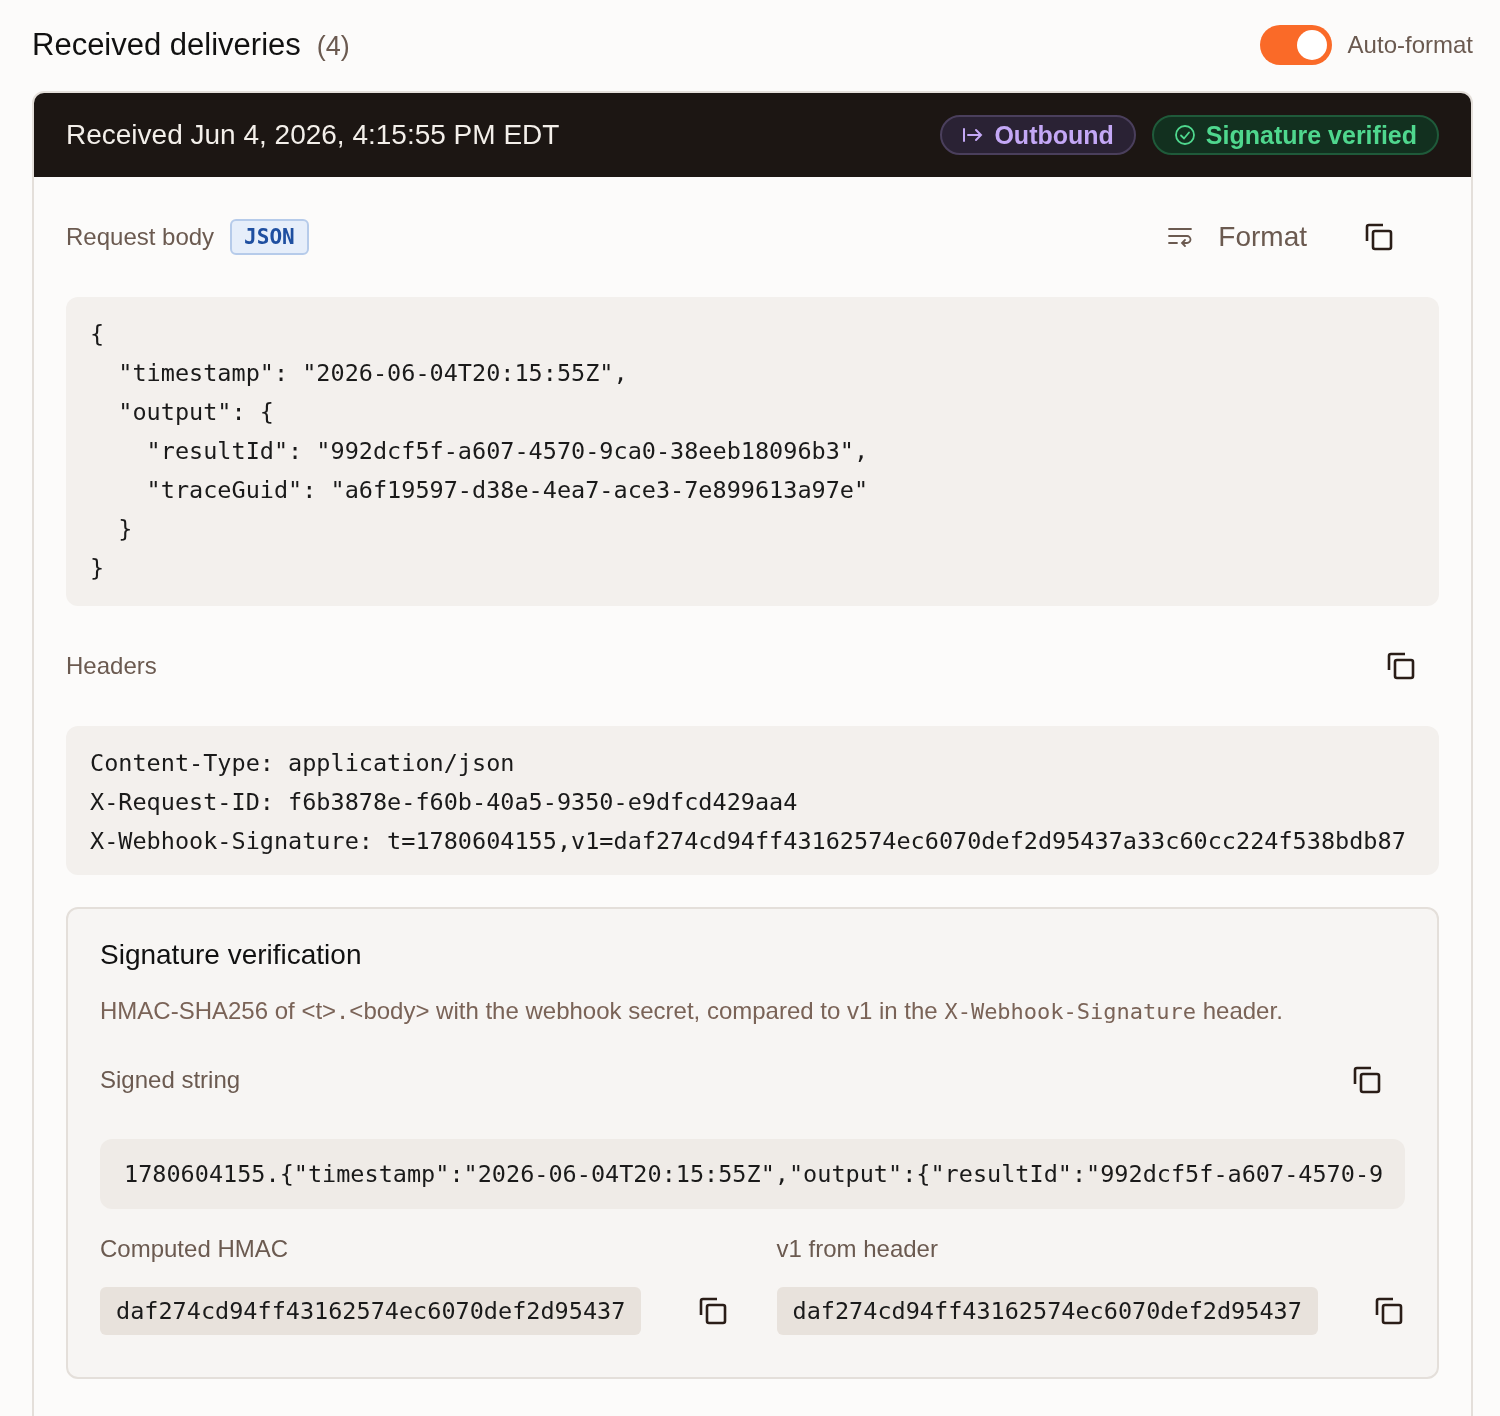  I want to click on header-line: X-Request-ID: f6b3878e-f60b-40a5-9350-e9dfcd429aa4, so click(444, 802).